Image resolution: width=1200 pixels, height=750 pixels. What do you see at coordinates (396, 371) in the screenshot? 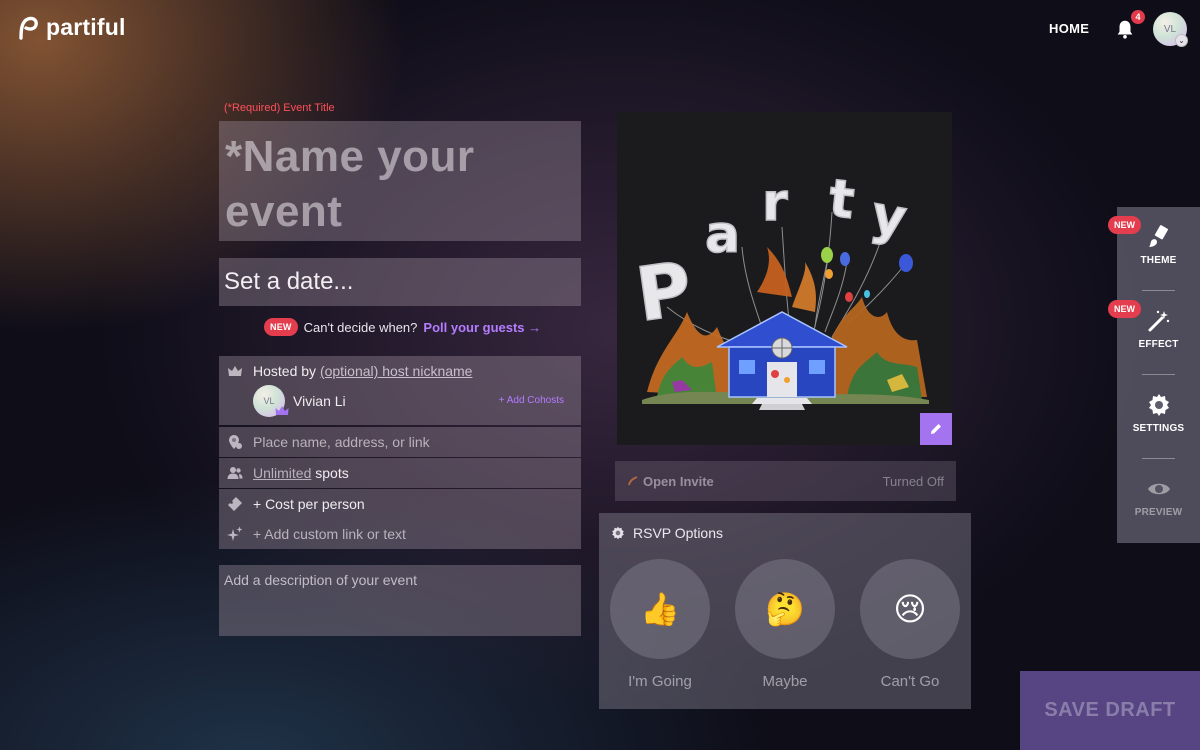
I see `host-nickname-input: (optional) host nickname` at bounding box center [396, 371].